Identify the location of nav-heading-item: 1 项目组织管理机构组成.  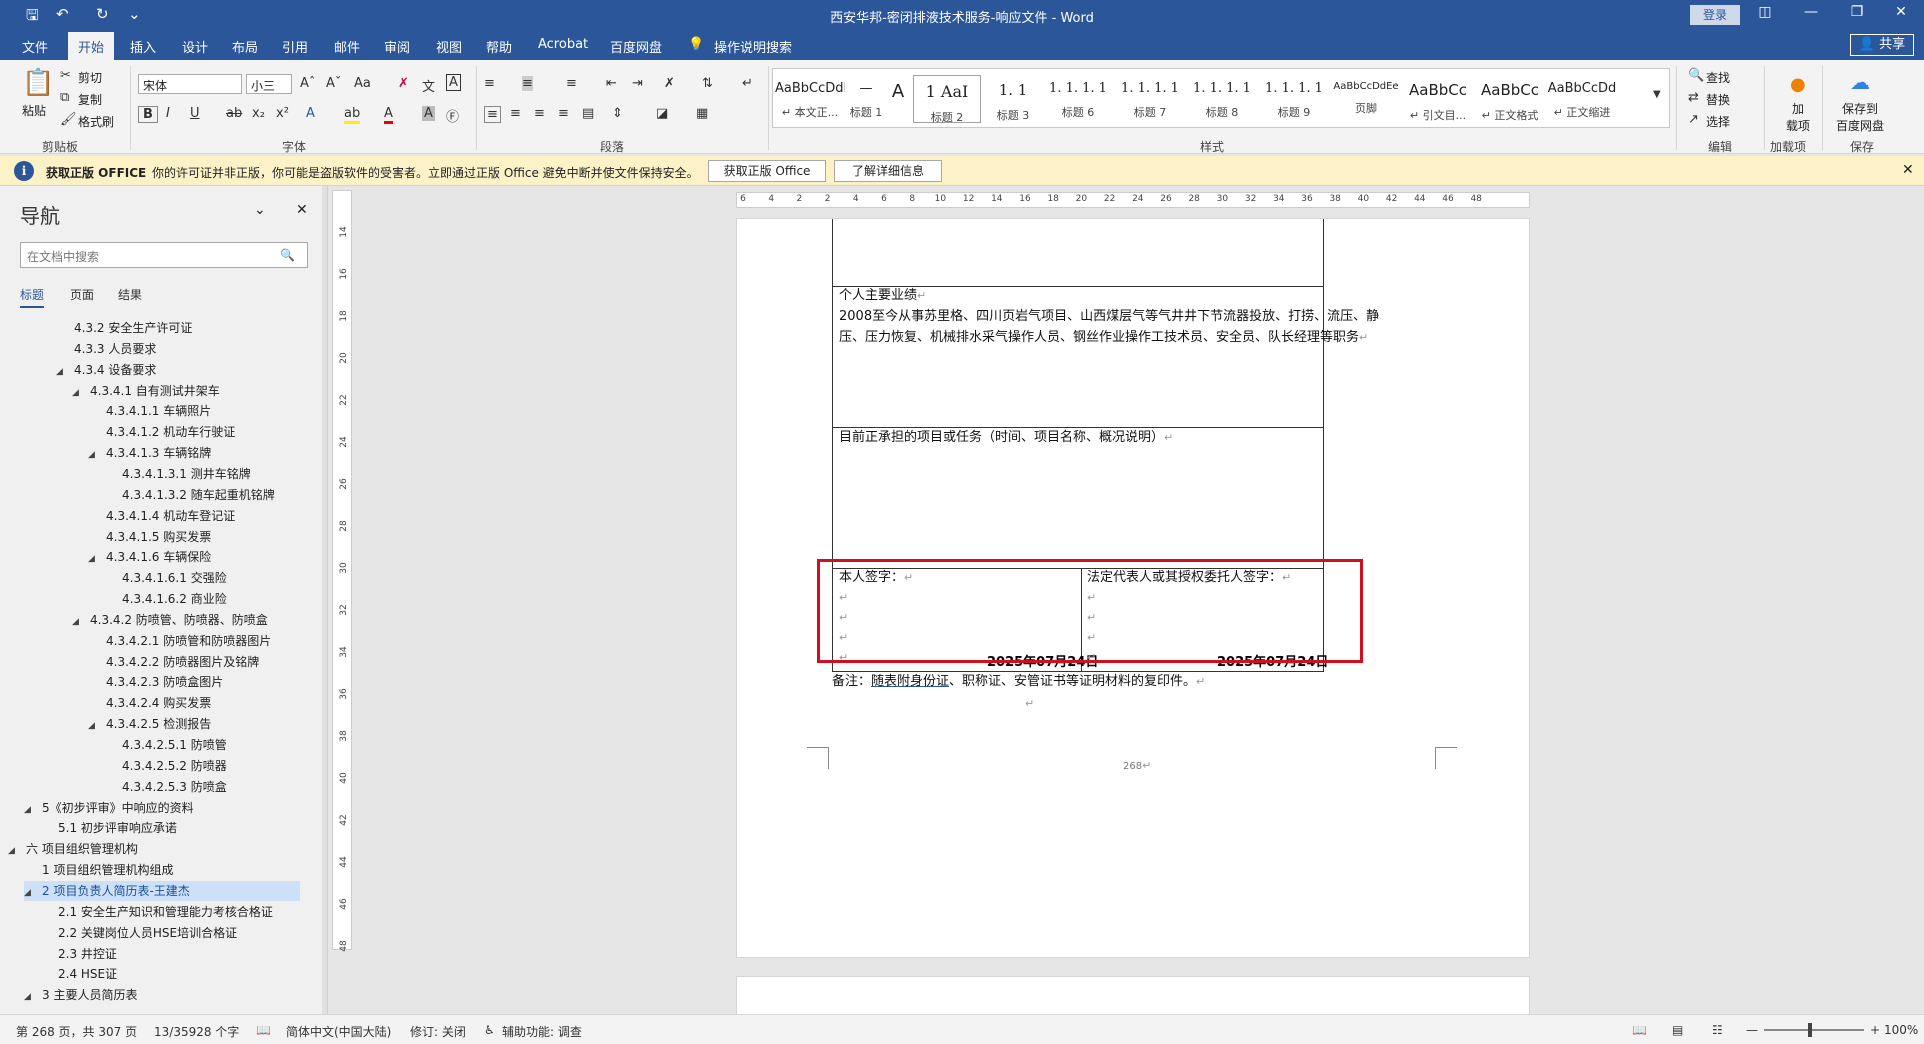
(98, 870).